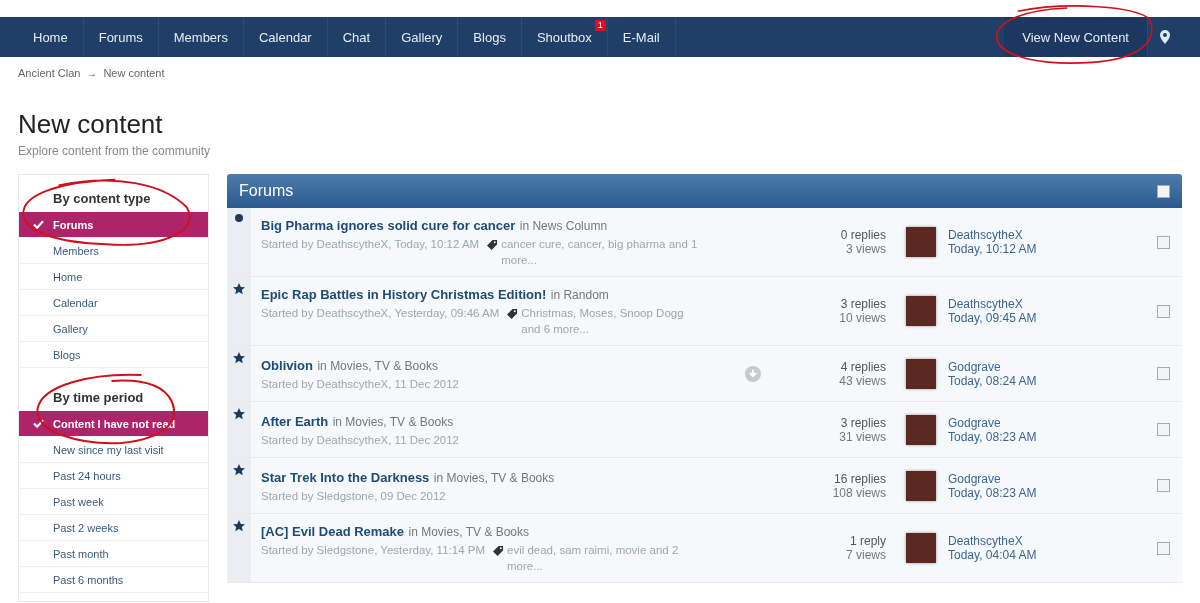 Image resolution: width=1200 pixels, height=603 pixels. What do you see at coordinates (113, 225) in the screenshot?
I see `sidebar-item: Forums` at bounding box center [113, 225].